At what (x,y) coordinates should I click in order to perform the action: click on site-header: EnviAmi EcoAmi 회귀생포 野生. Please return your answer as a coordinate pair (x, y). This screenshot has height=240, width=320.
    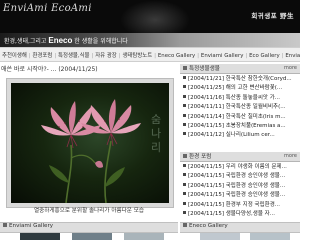
    Looking at the image, I should click on (150, 16).